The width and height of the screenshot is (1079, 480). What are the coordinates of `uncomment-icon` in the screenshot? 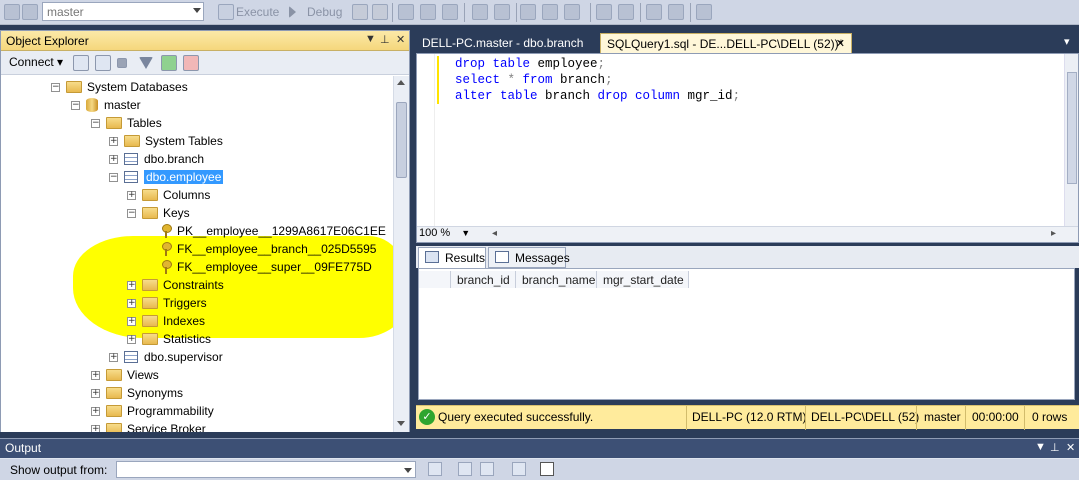 It's located at (626, 12).